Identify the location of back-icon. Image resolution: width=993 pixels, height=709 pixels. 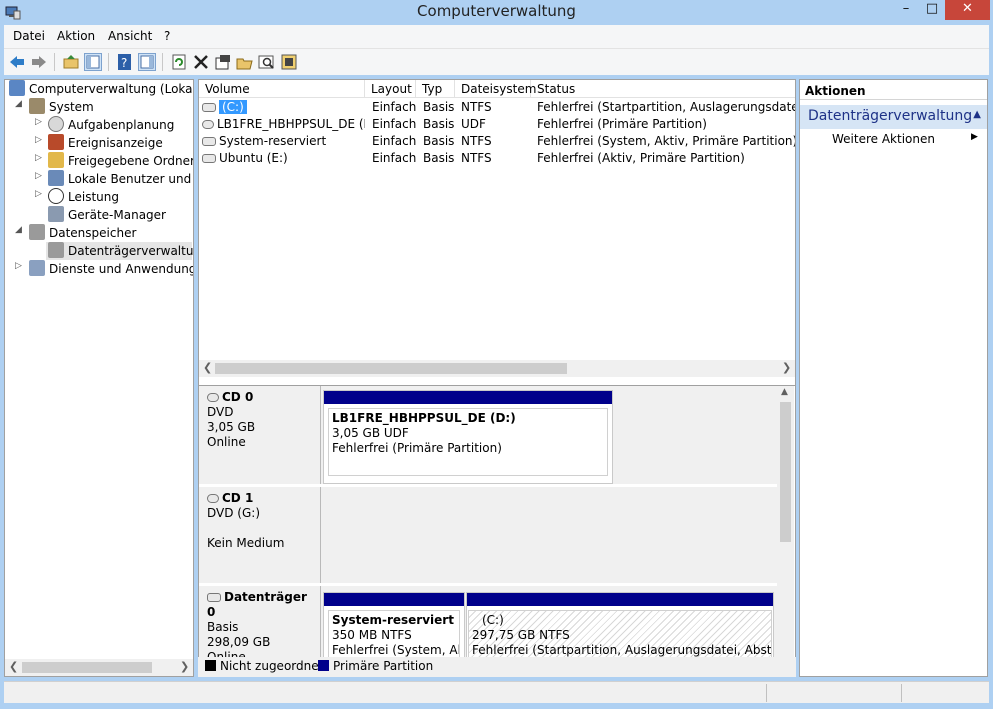
(17, 62).